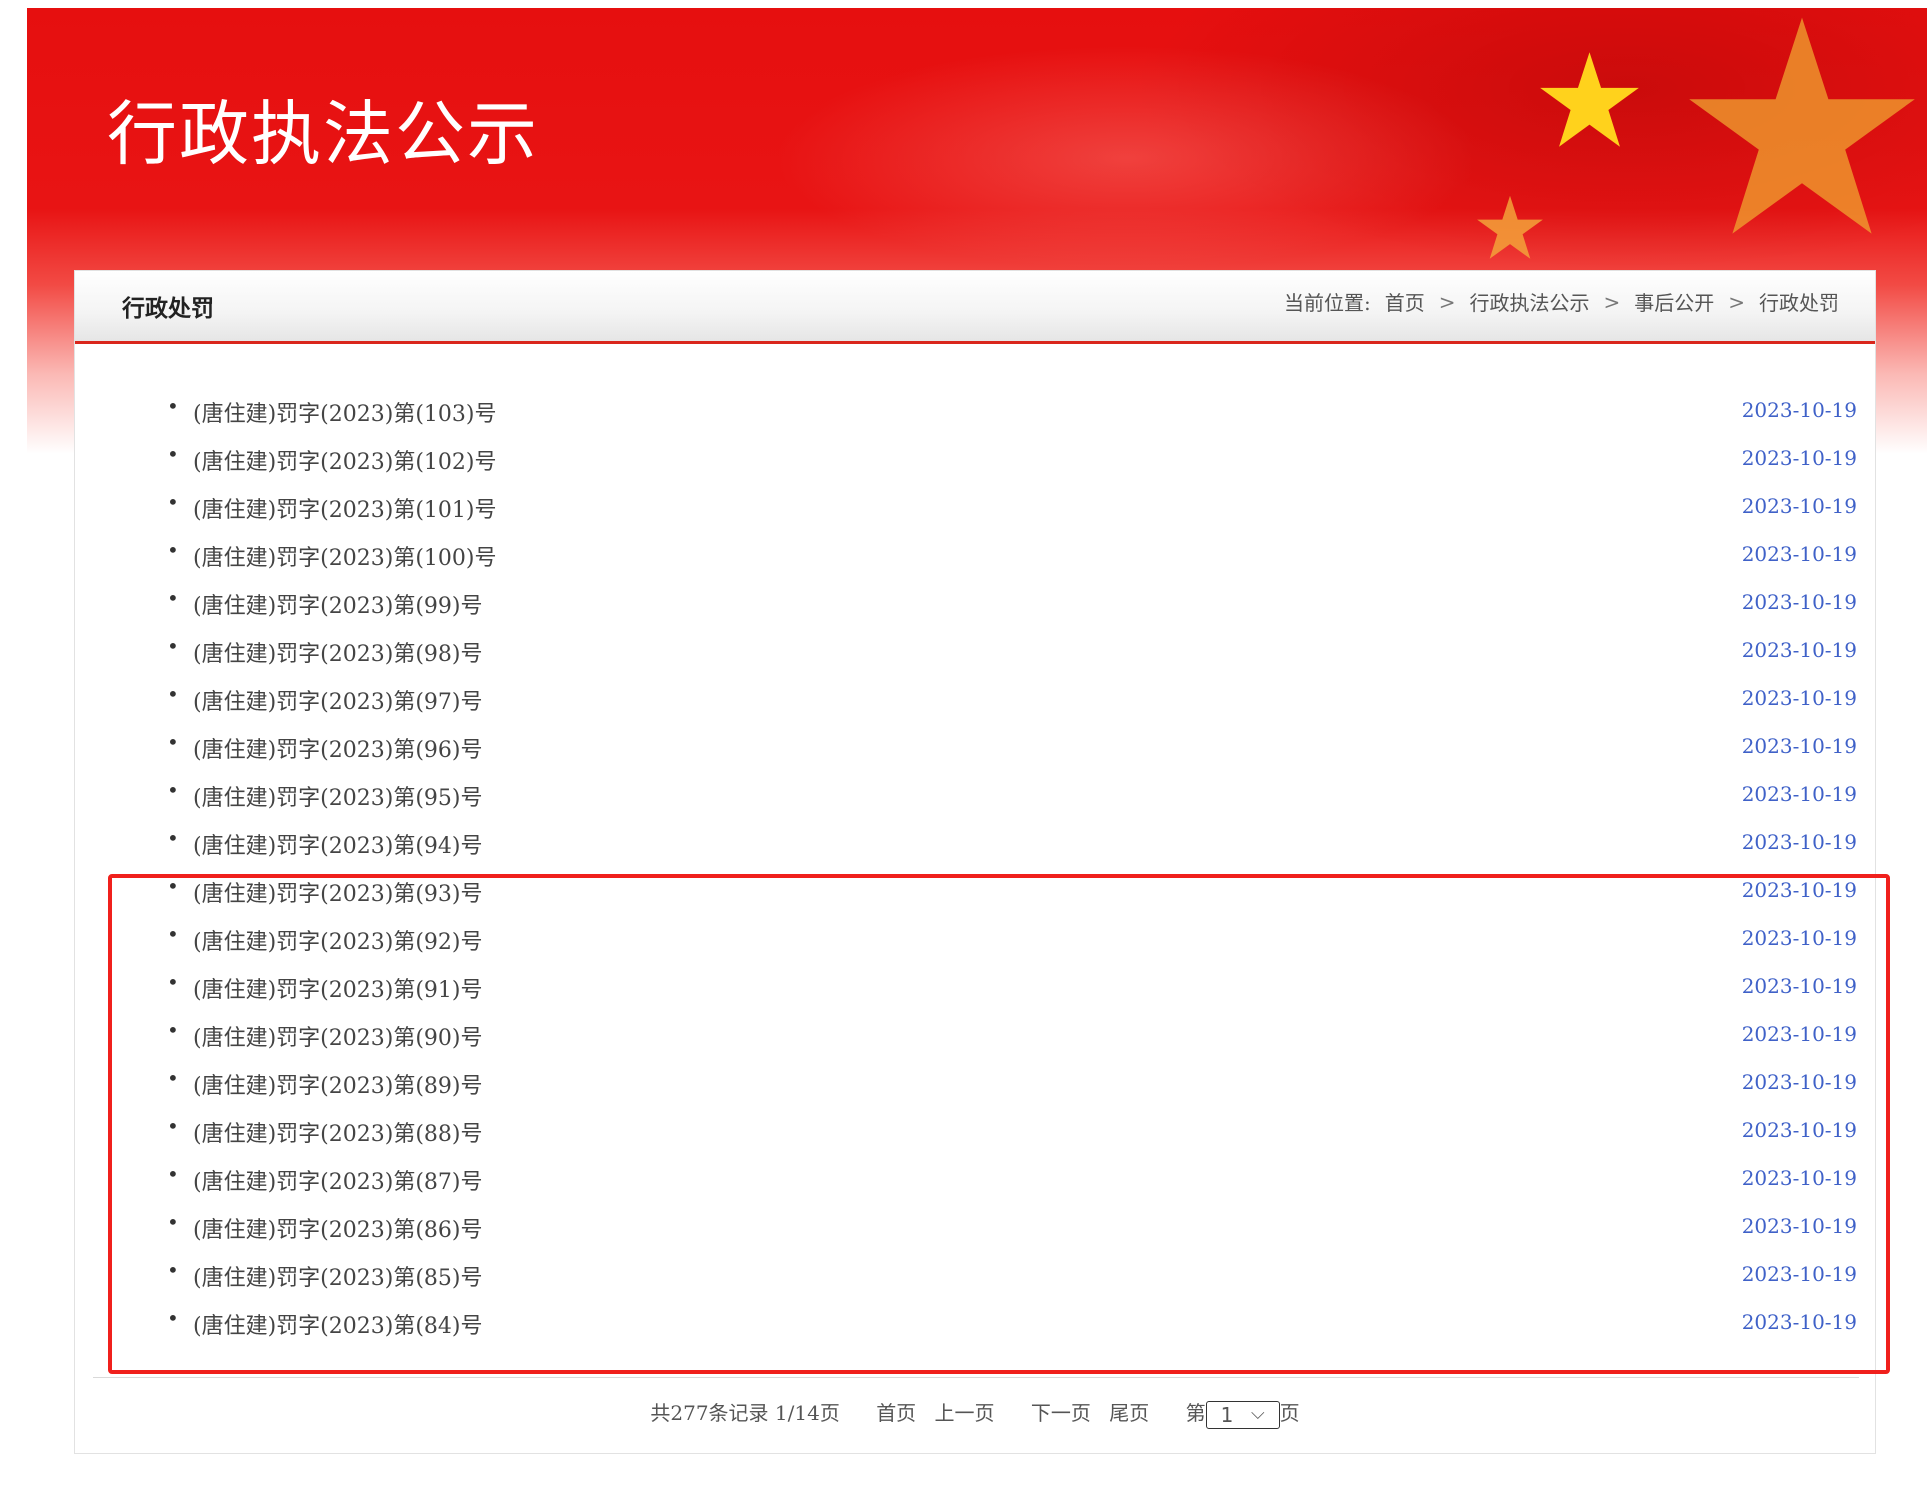 Image resolution: width=1927 pixels, height=1486 pixels. I want to click on breadcrumb-home-link: 首页, so click(1405, 301).